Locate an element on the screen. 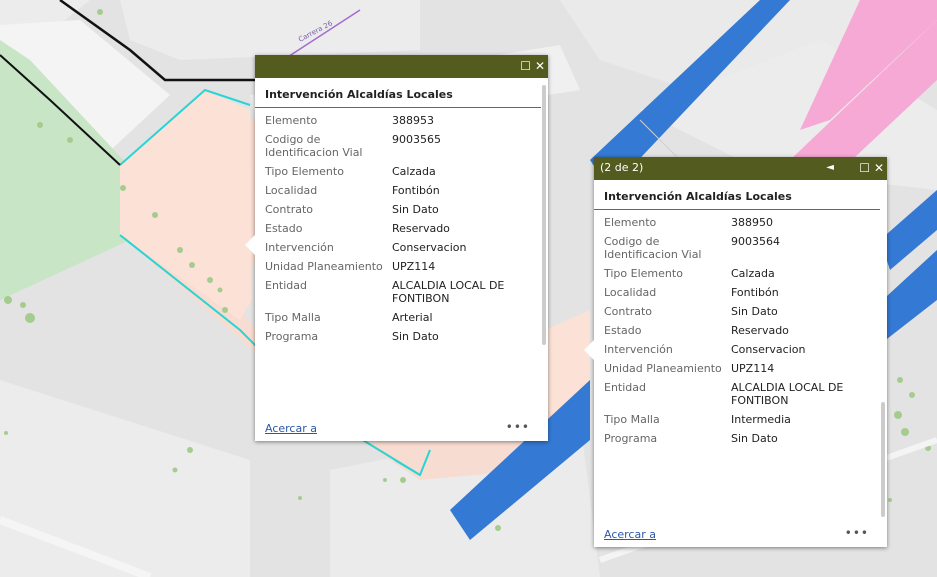 The height and width of the screenshot is (577, 937). table-row: Tipo Malla Arterial is located at coordinates (396, 320).